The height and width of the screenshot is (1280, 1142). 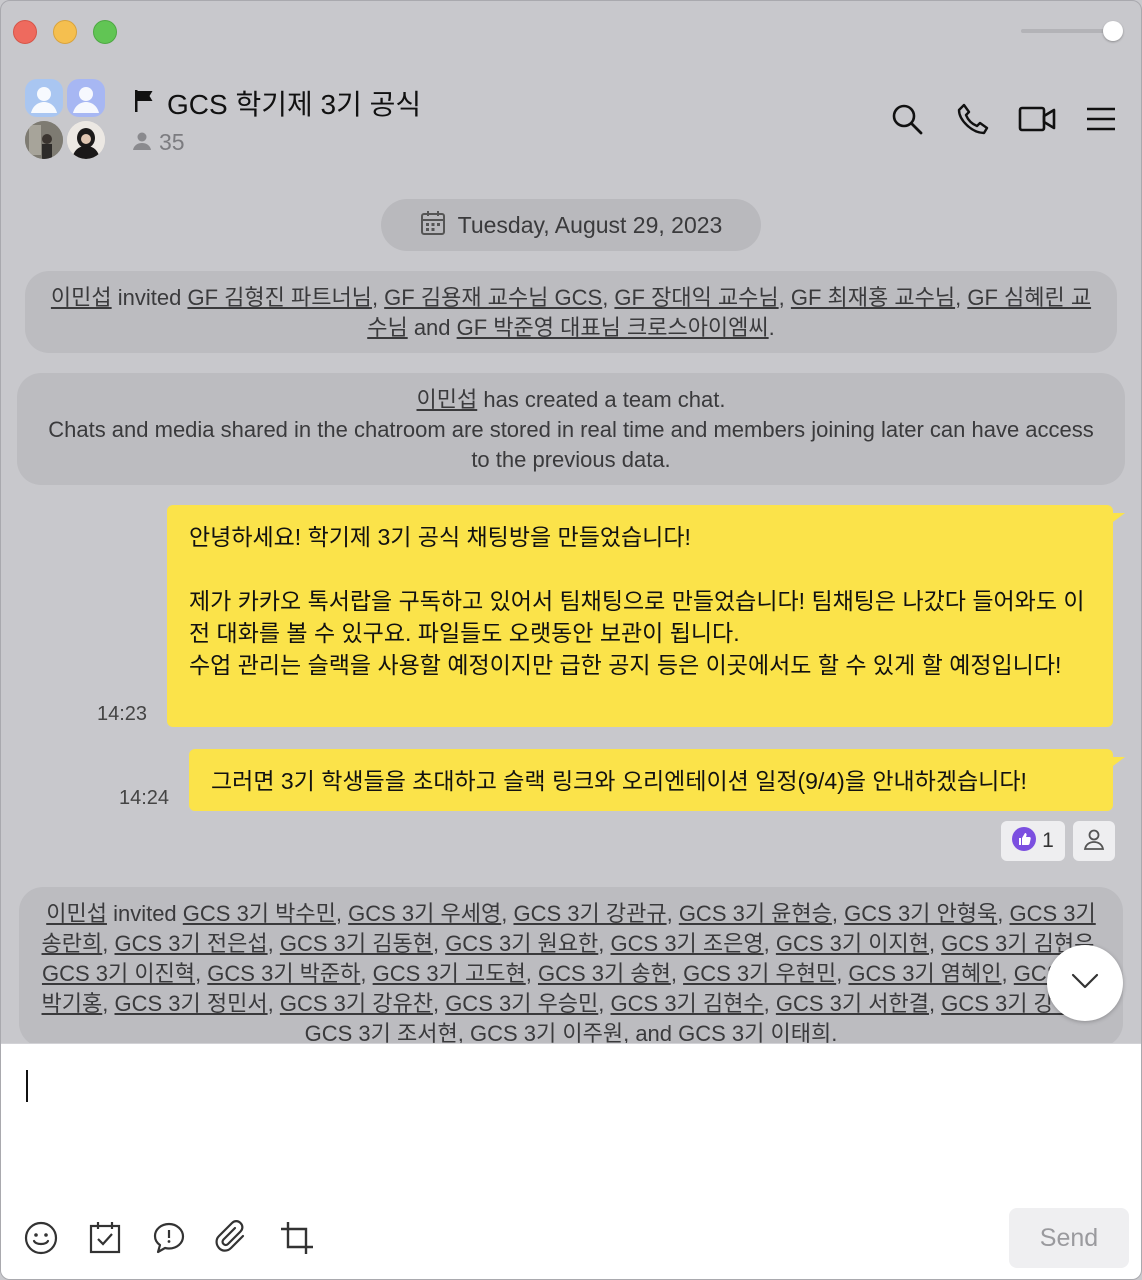 What do you see at coordinates (259, 913) in the screenshot?
I see `user-link: GCS 3기 박수민` at bounding box center [259, 913].